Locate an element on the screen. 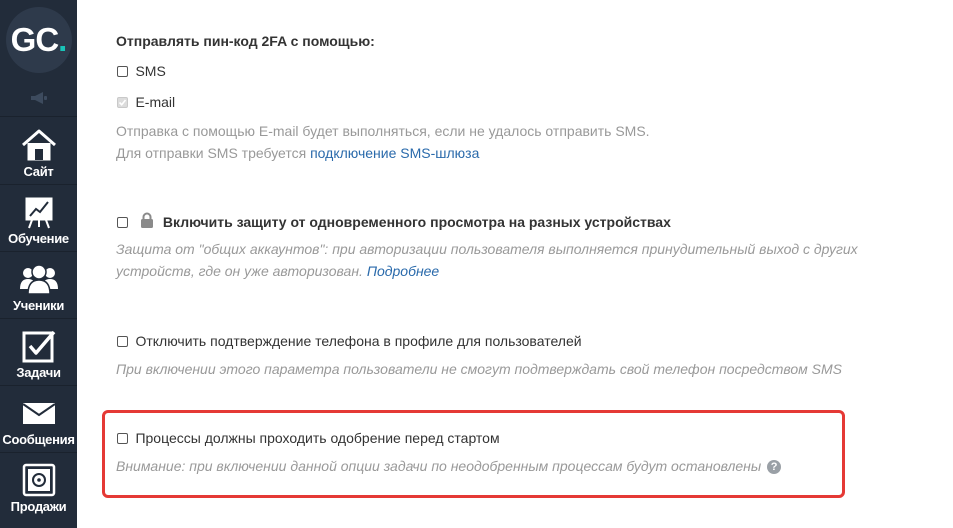 The width and height of the screenshot is (953, 528). sidebar-item-learning: Обучение is located at coordinates (38, 218).